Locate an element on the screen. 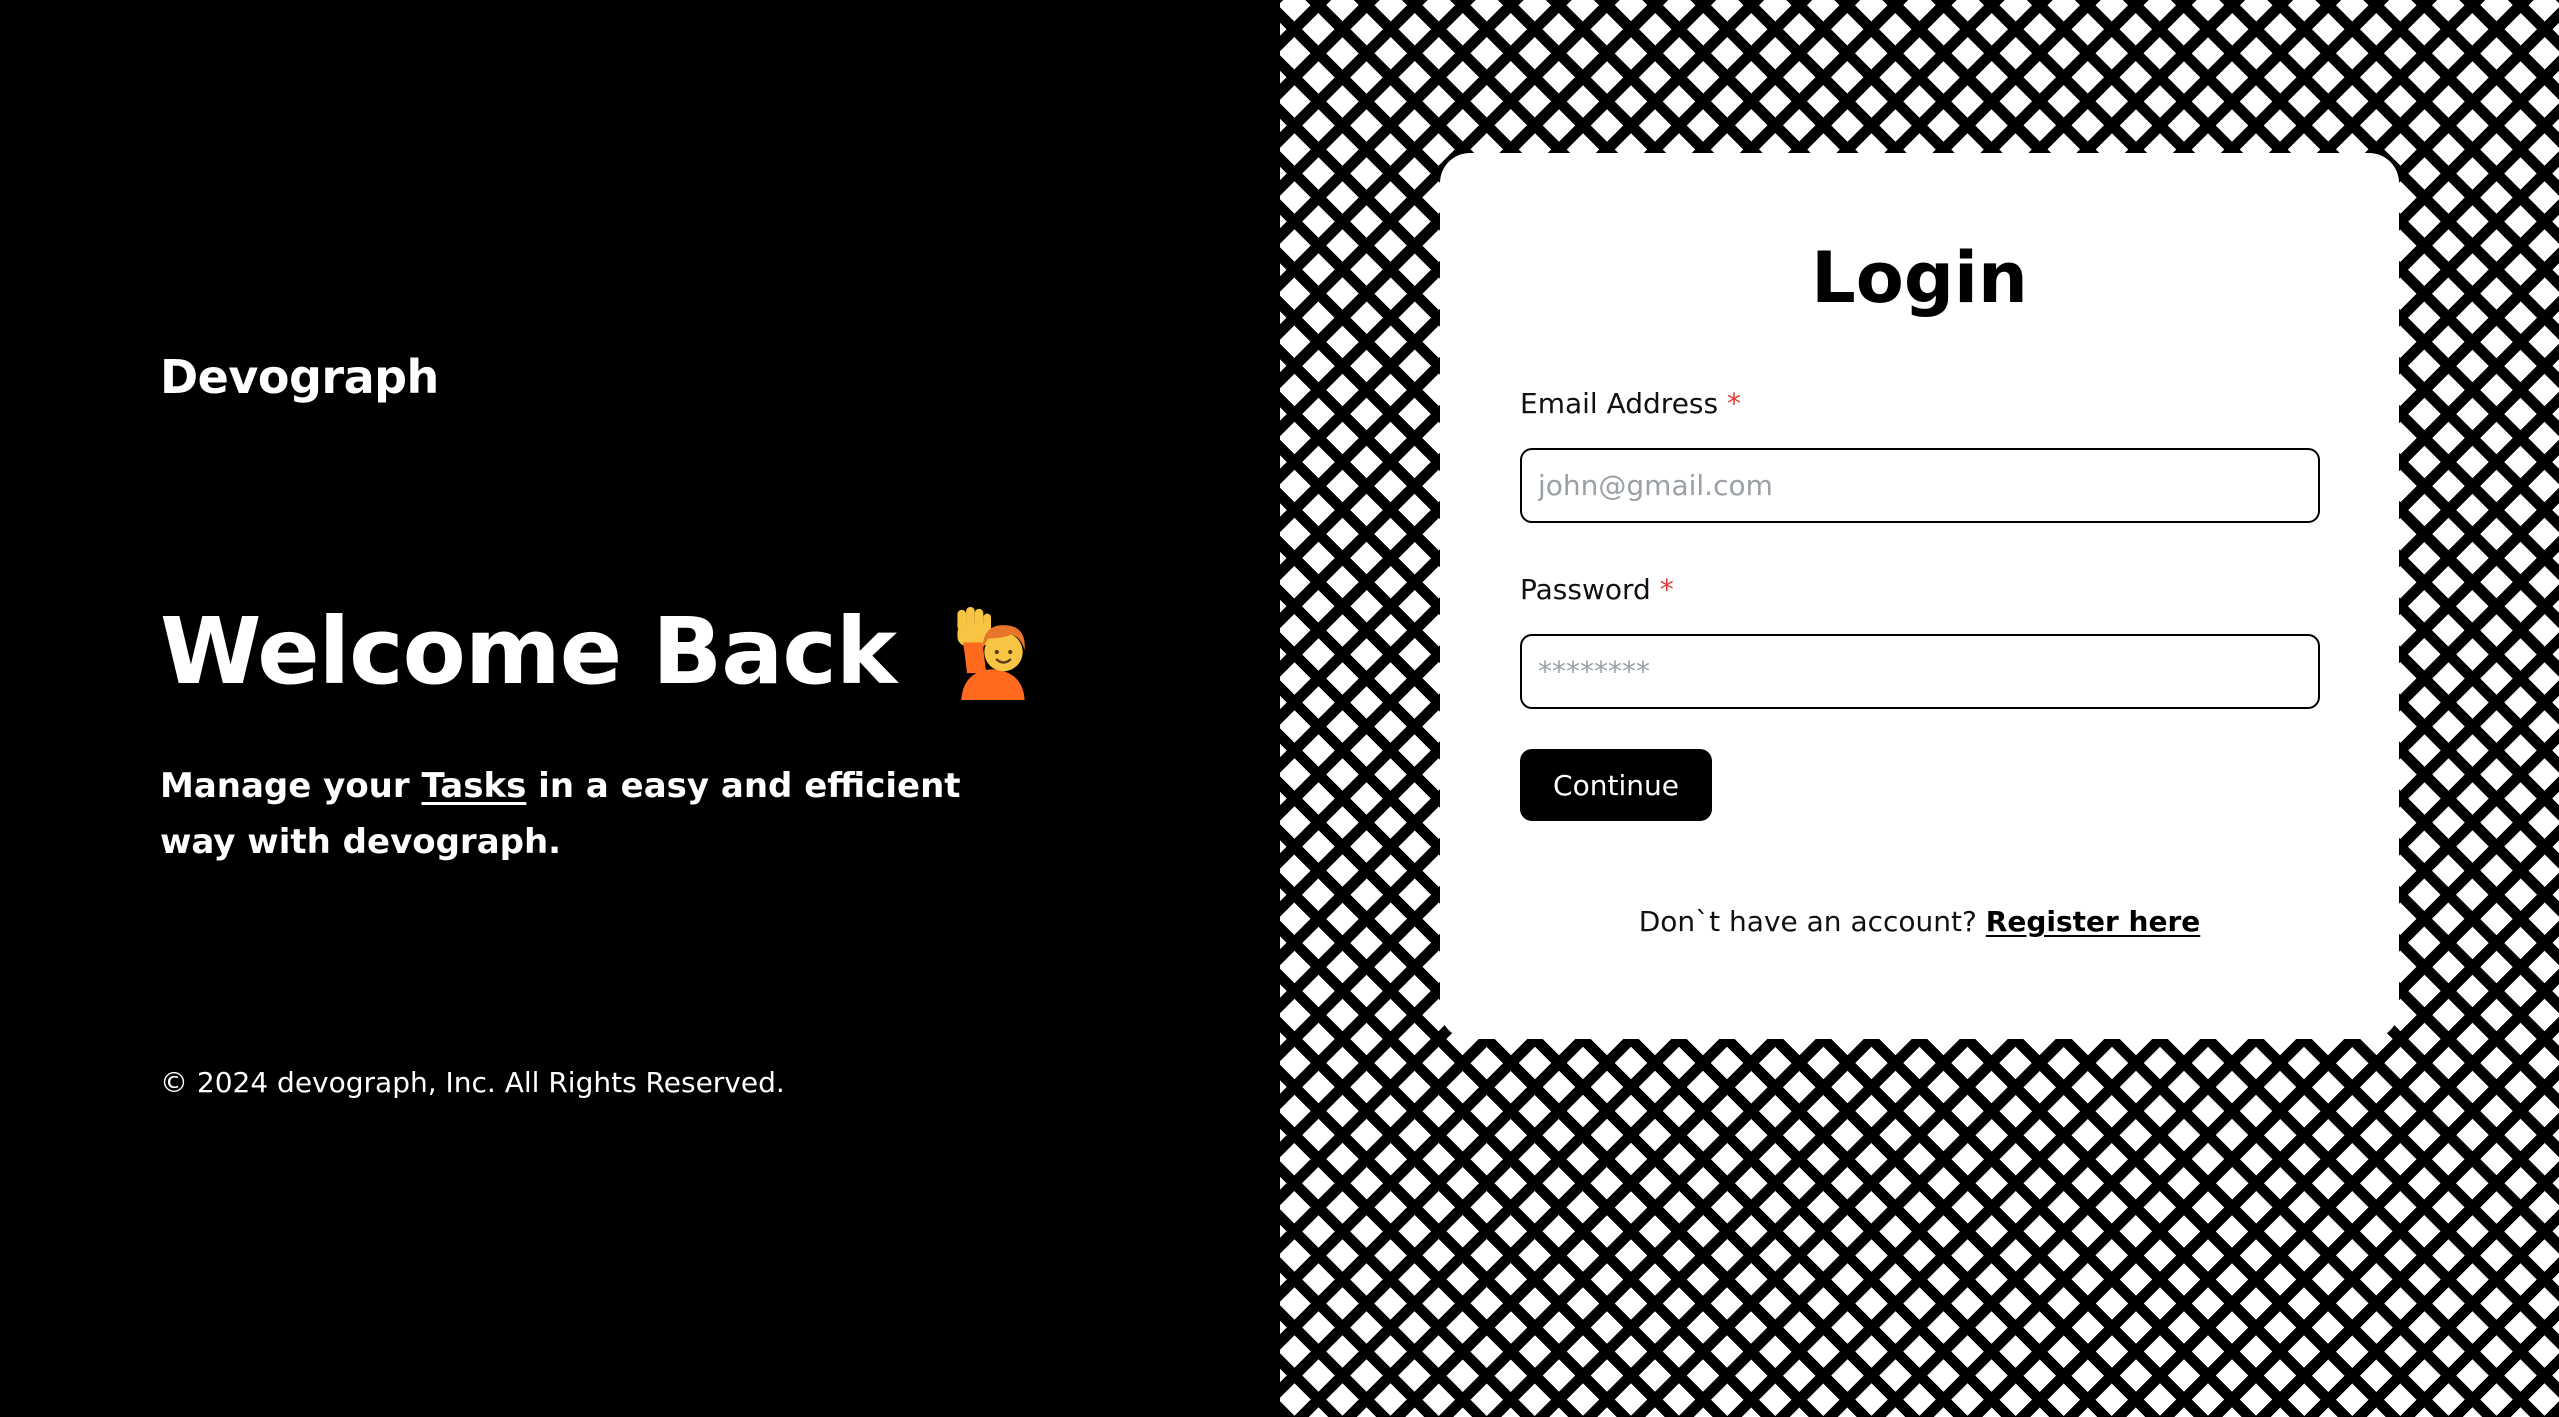 The height and width of the screenshot is (1417, 2559). password-required-mark: * is located at coordinates (1666, 589).